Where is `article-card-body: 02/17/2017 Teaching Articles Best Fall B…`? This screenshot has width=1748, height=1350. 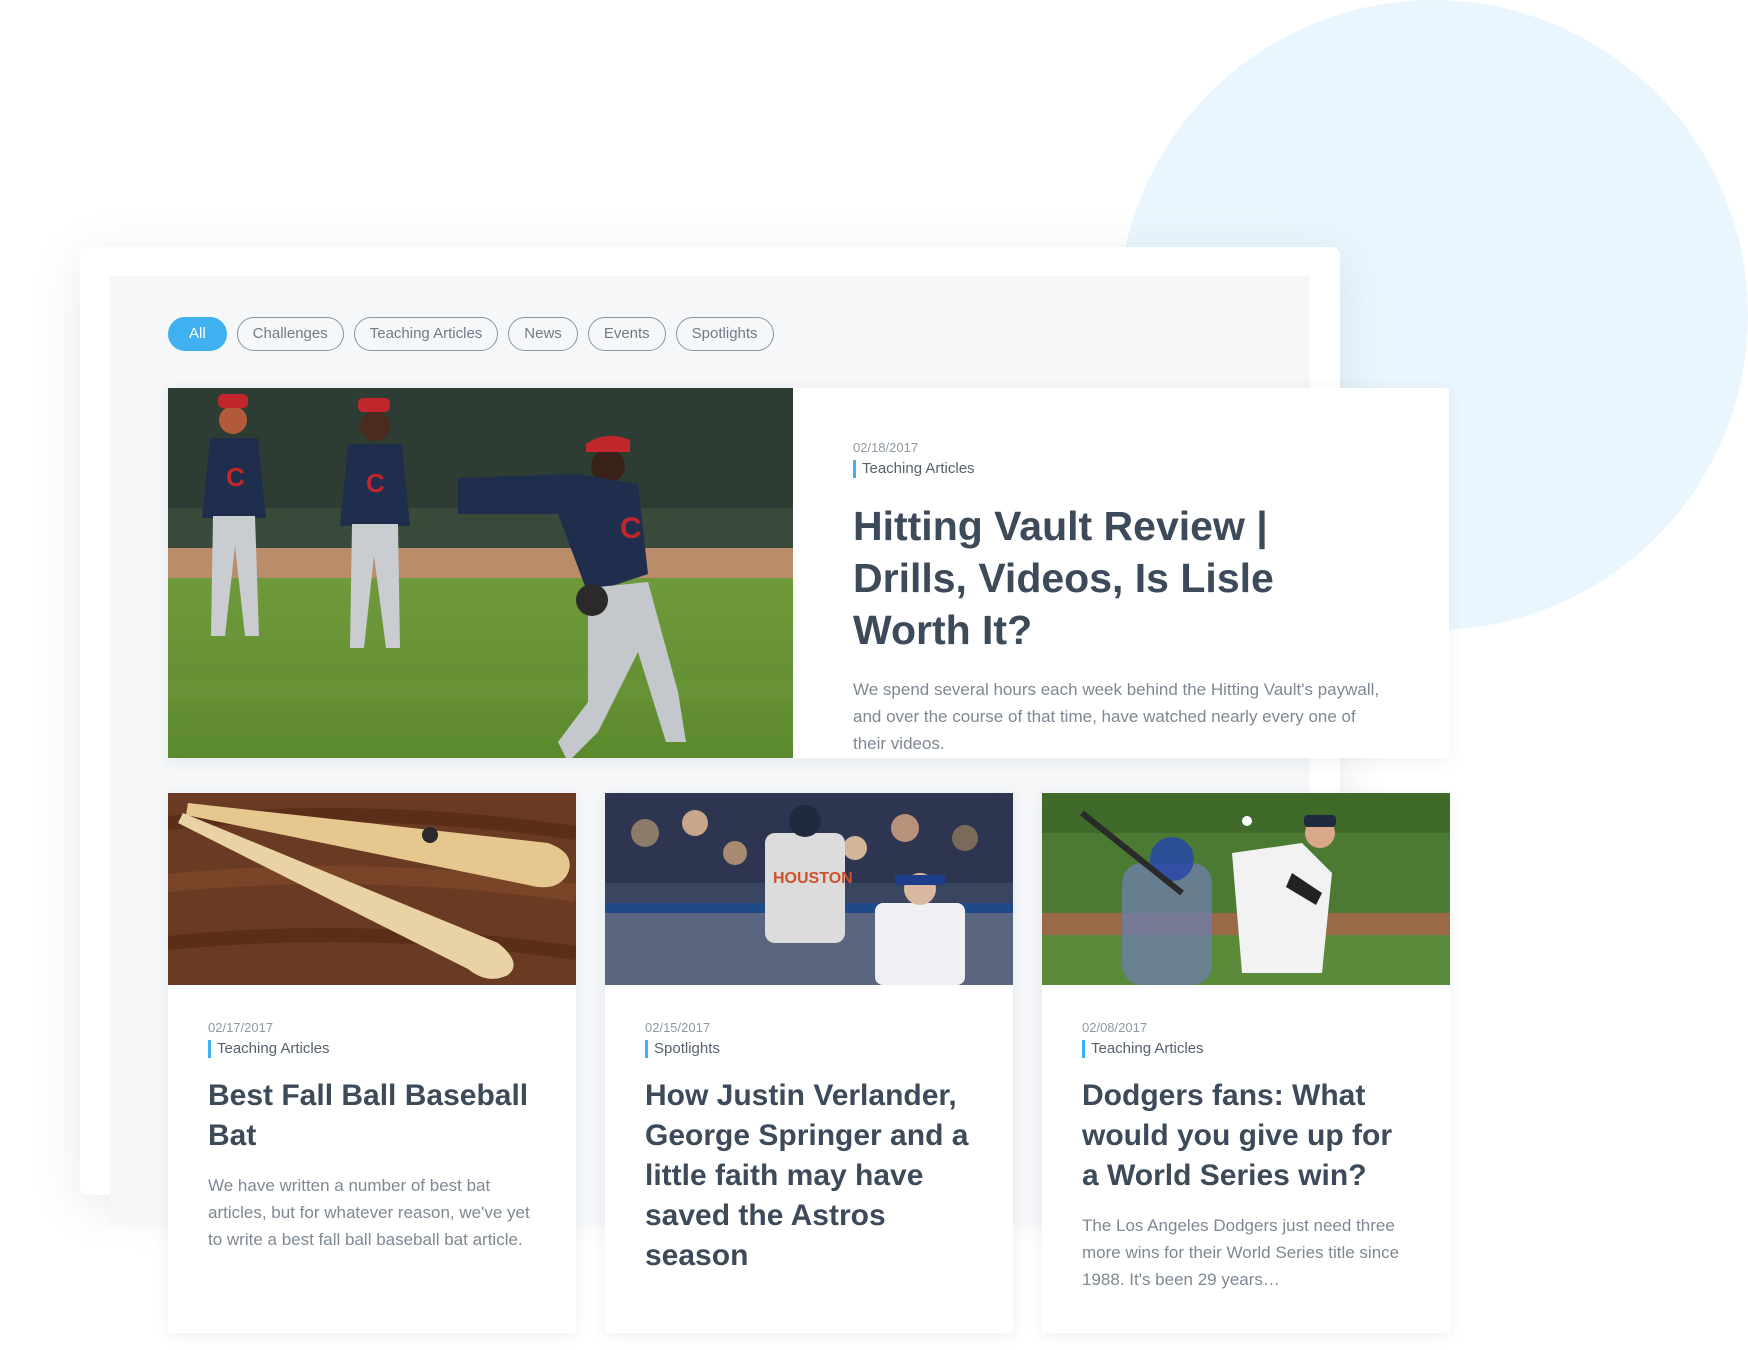
article-card-body: 02/17/2017 Teaching Articles Best Fall B… is located at coordinates (372, 1119).